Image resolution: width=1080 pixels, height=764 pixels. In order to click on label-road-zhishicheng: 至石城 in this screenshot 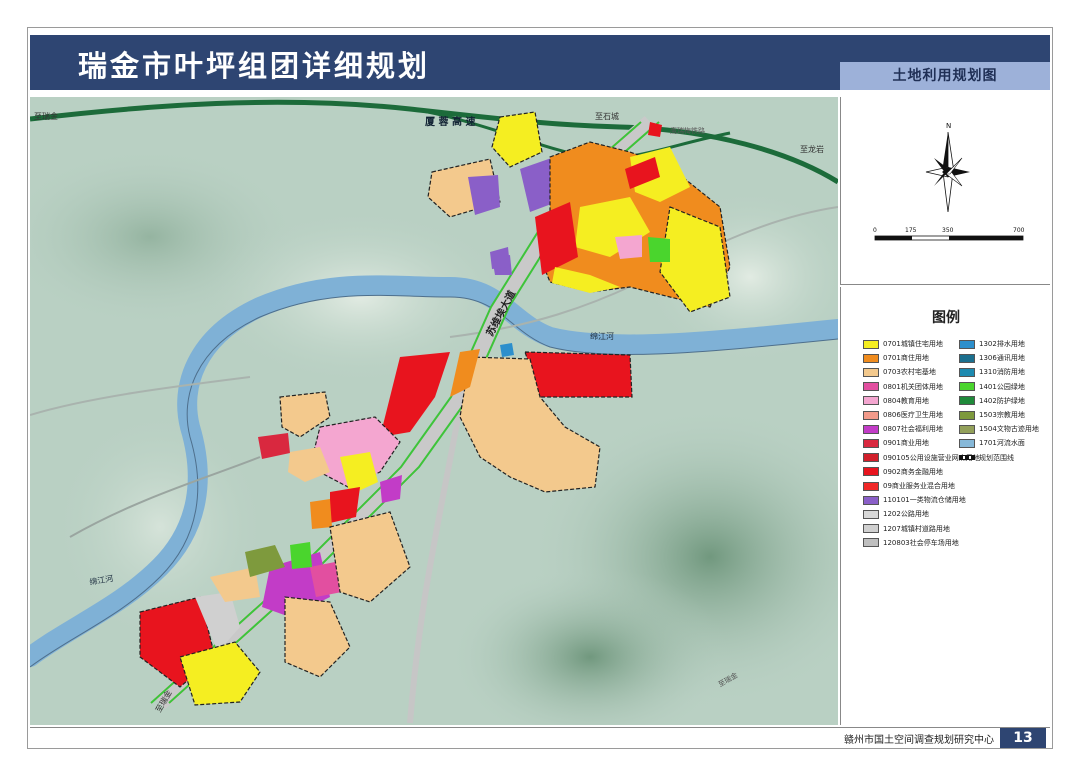, I will do `click(607, 116)`.